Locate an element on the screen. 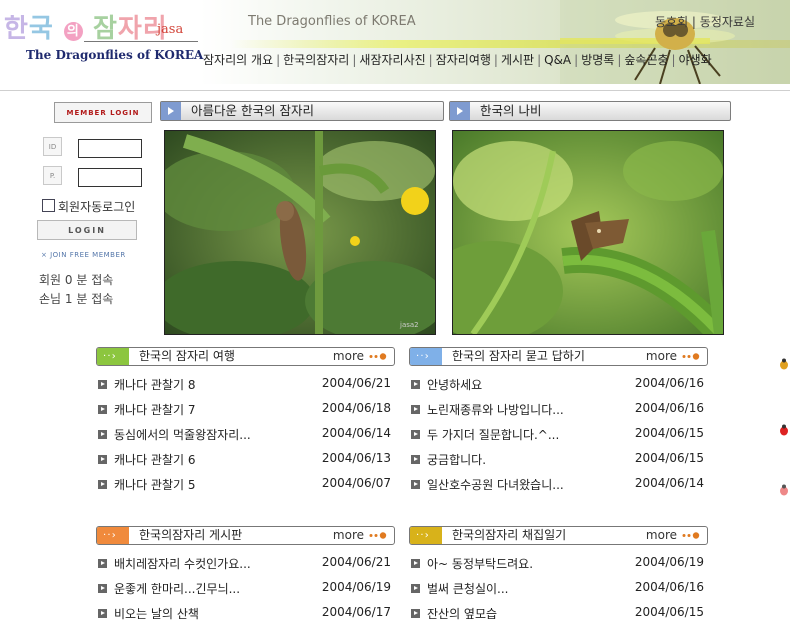 The image size is (790, 625). id-label: ID is located at coordinates (52, 146).